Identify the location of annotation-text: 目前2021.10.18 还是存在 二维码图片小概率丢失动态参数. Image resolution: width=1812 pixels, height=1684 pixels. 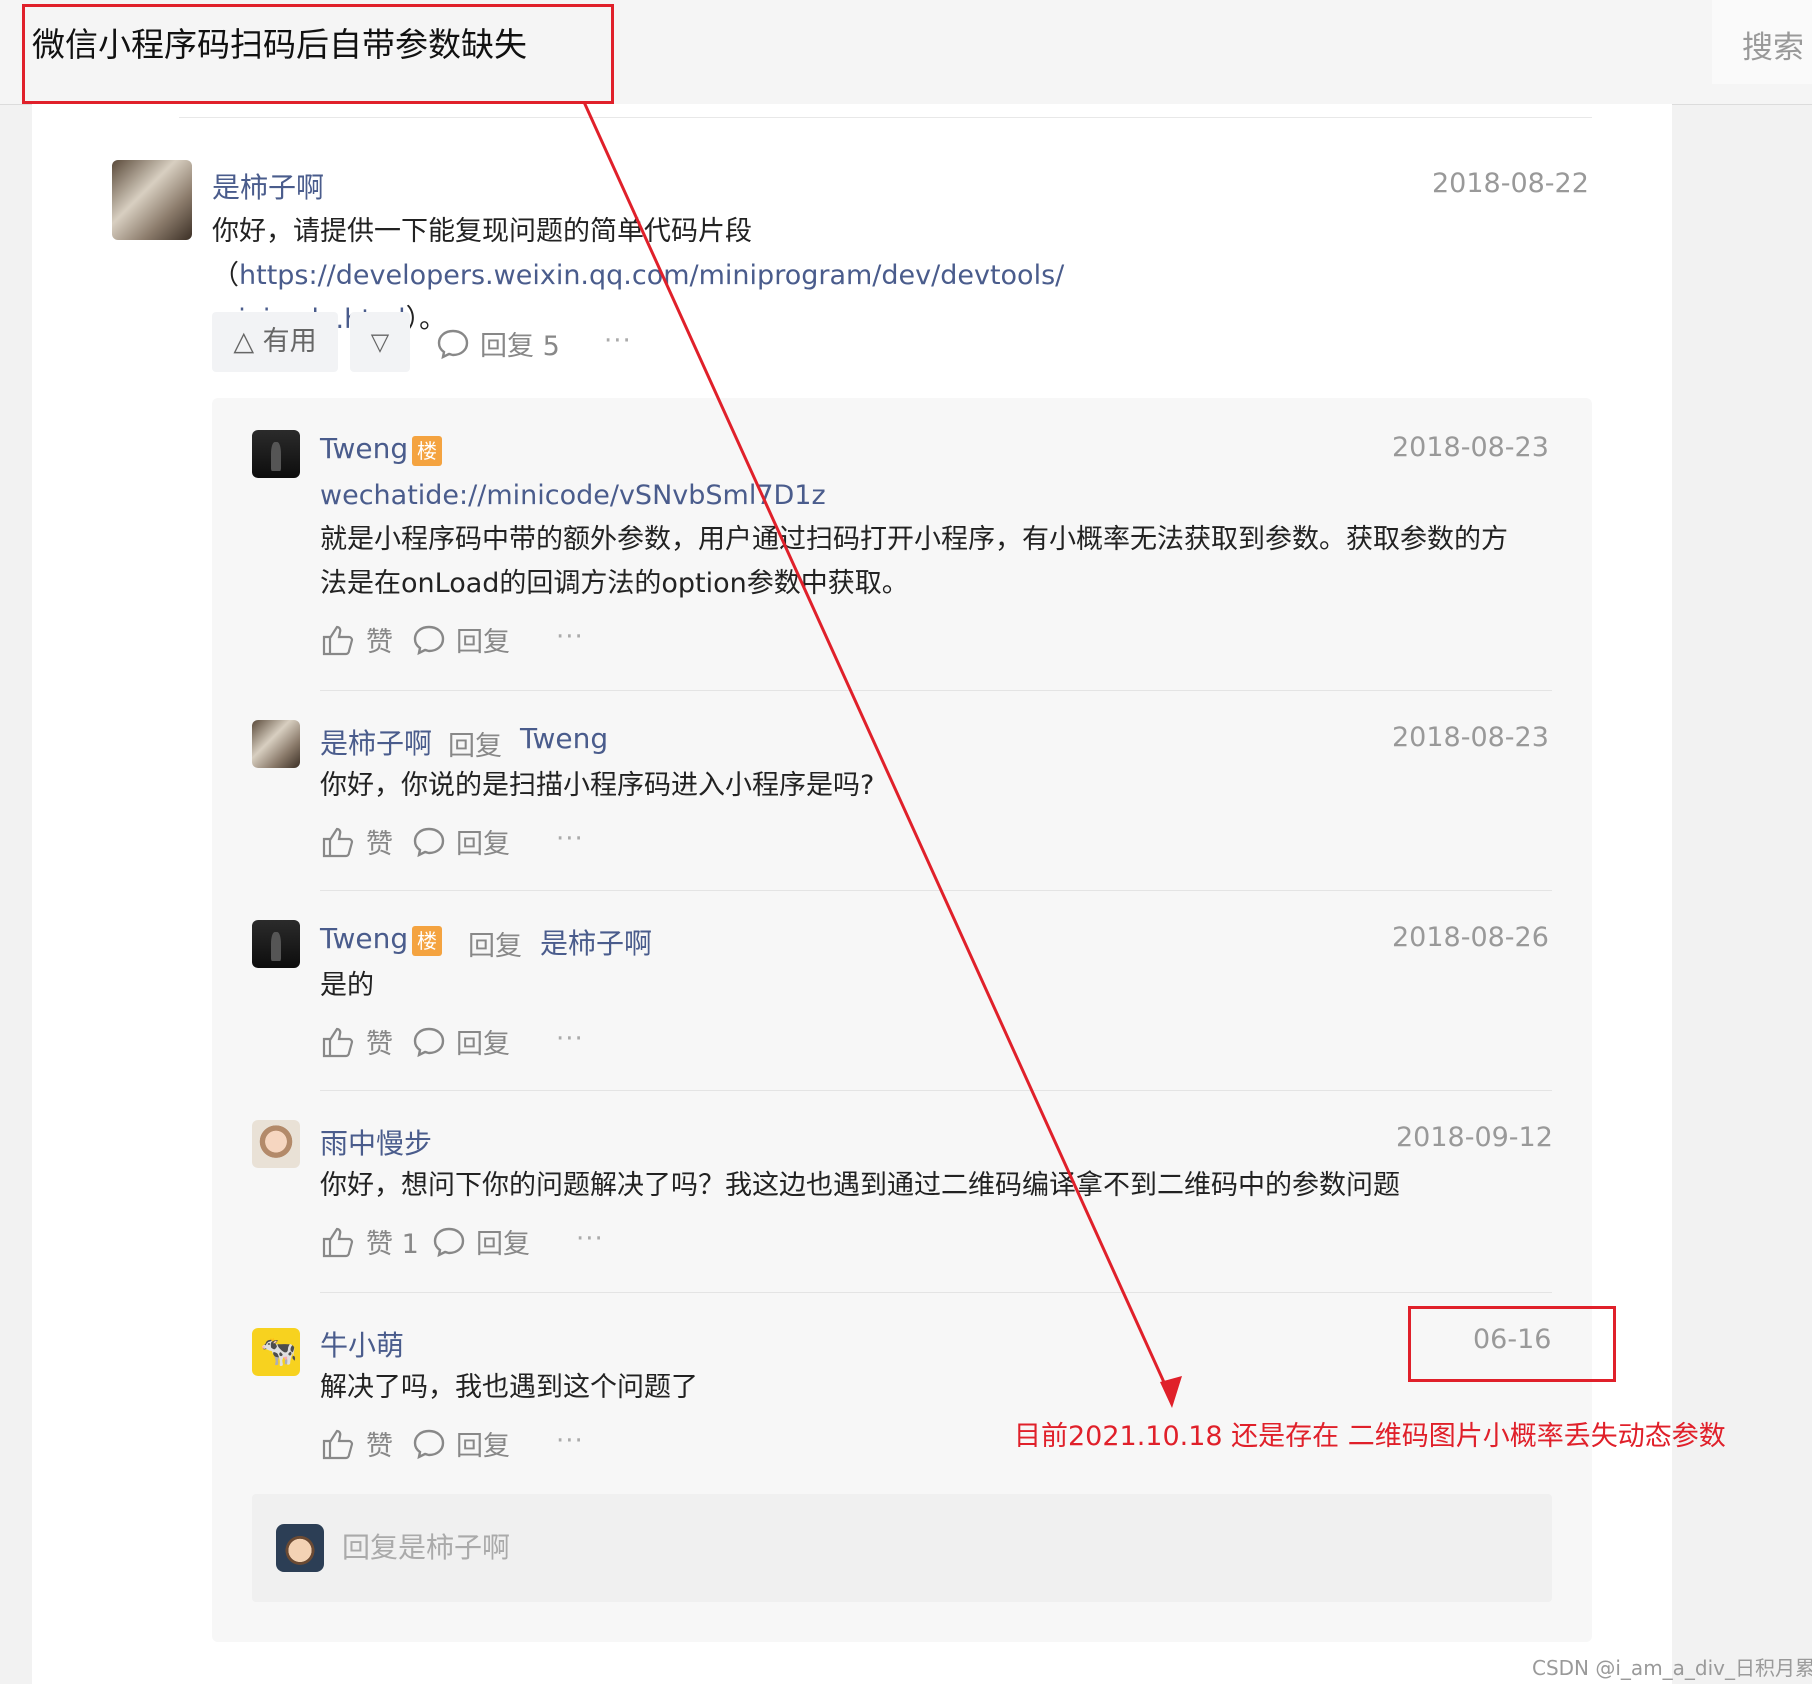
(1370, 1436).